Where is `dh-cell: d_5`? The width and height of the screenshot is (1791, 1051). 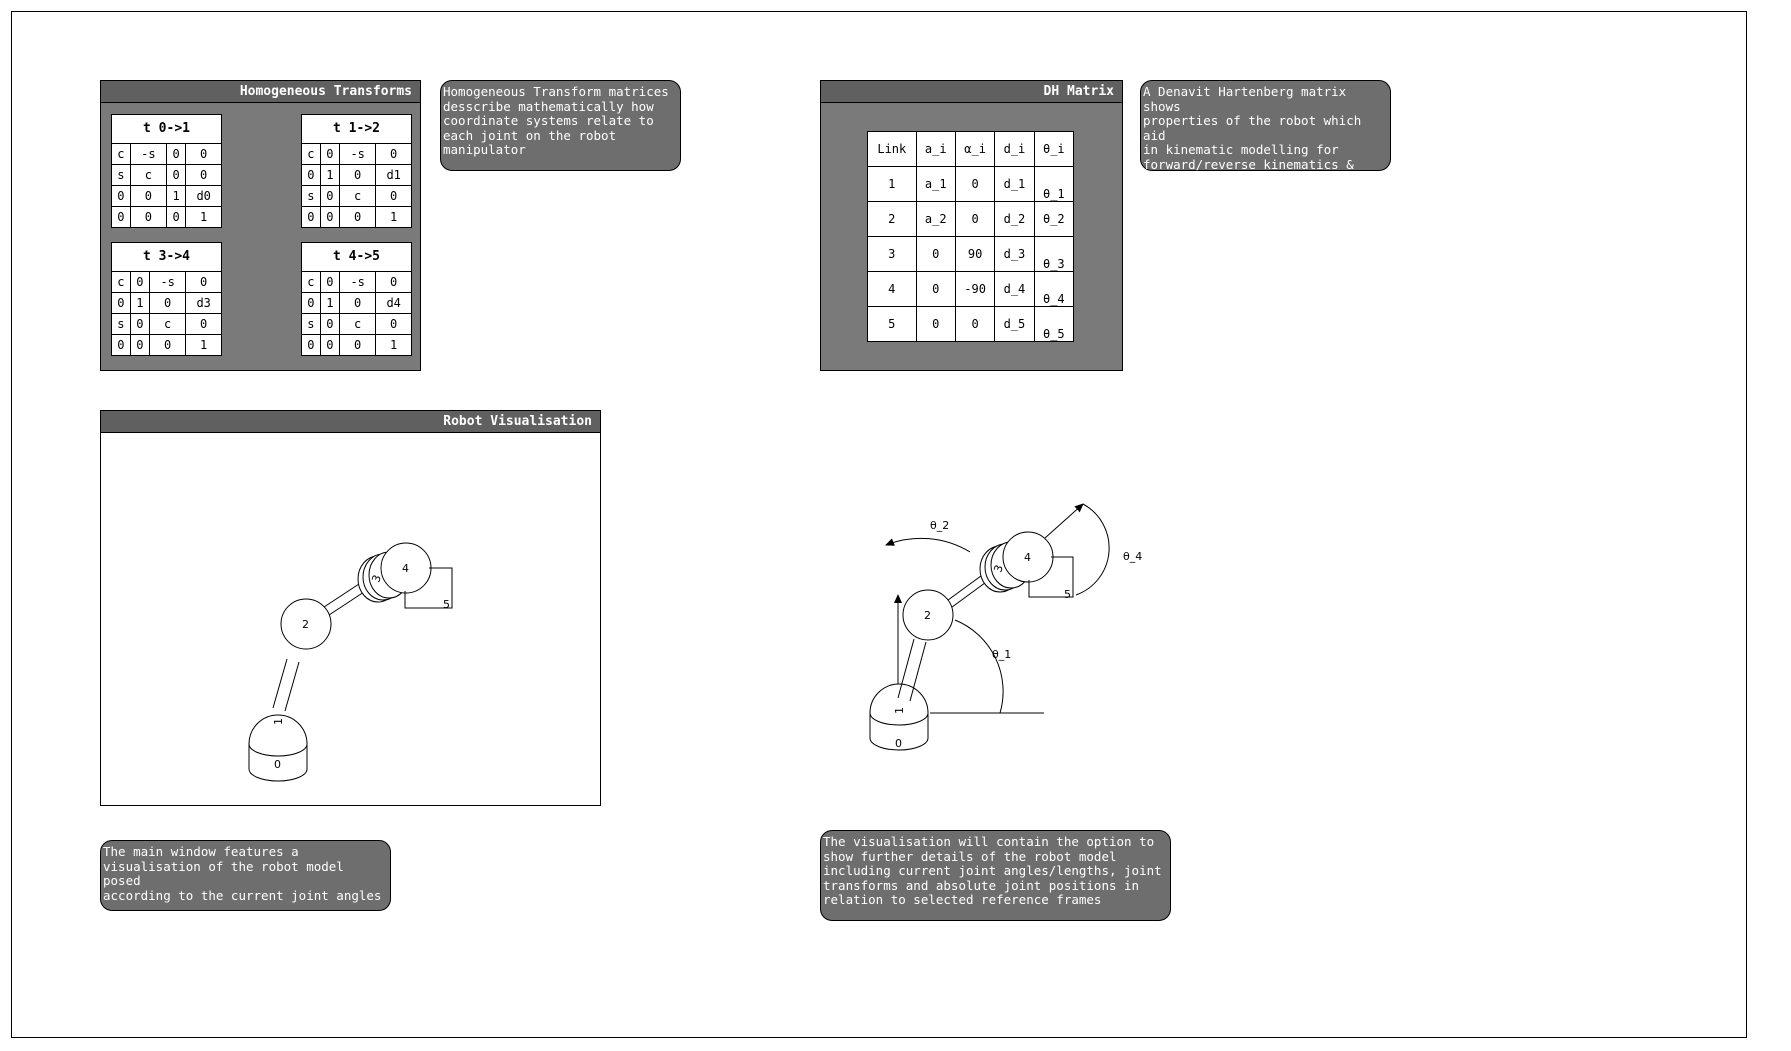 dh-cell: d_5 is located at coordinates (1014, 324).